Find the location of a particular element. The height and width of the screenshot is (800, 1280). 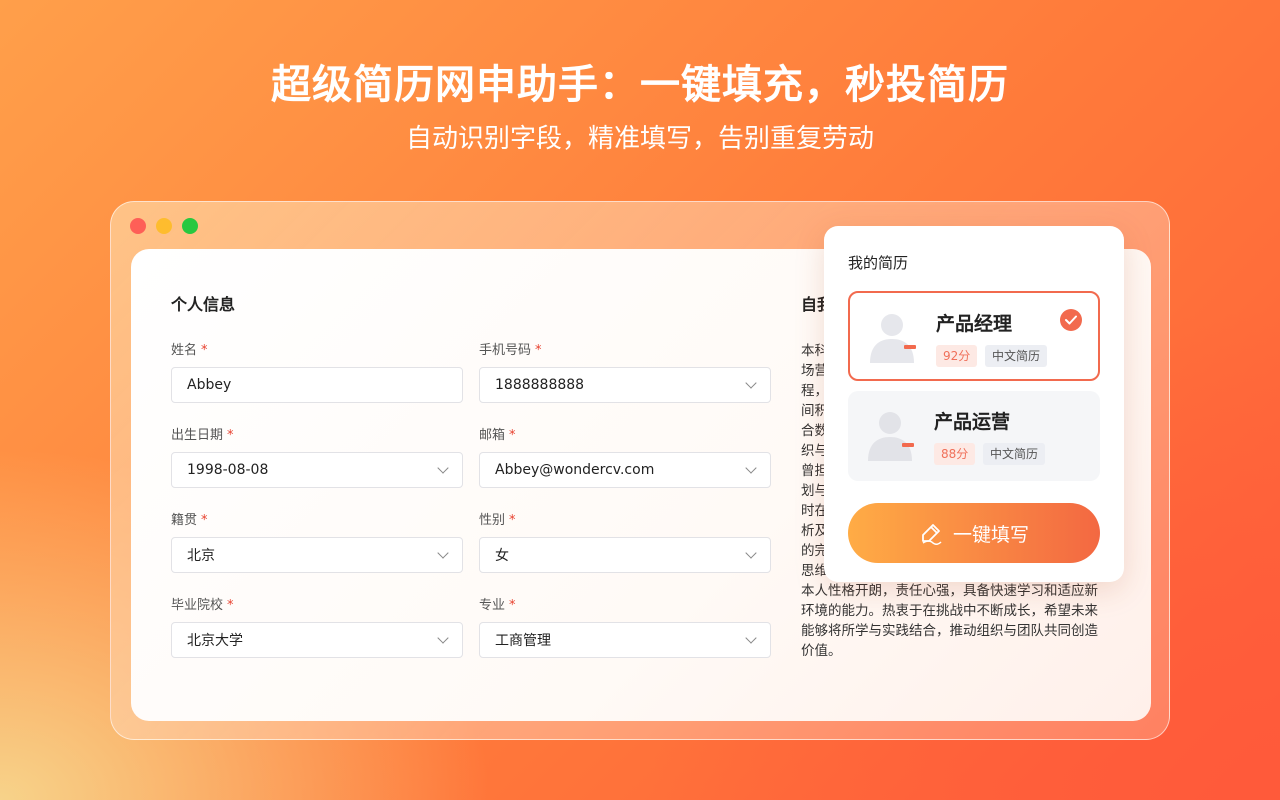

one-click-fill-button: 一键填写 is located at coordinates (974, 533).